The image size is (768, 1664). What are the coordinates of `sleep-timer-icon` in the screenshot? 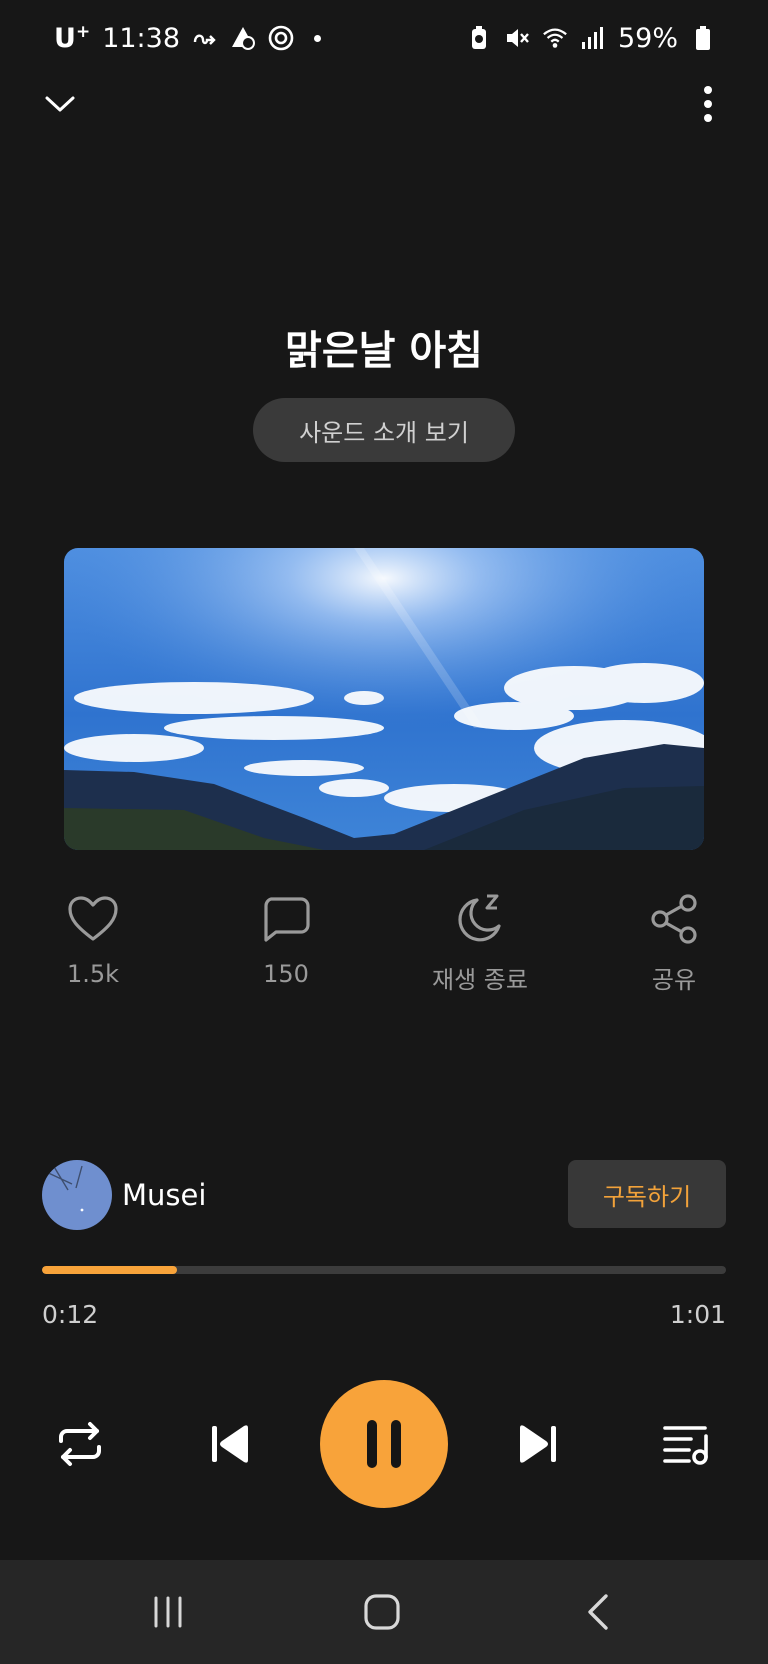 It's located at (479, 918).